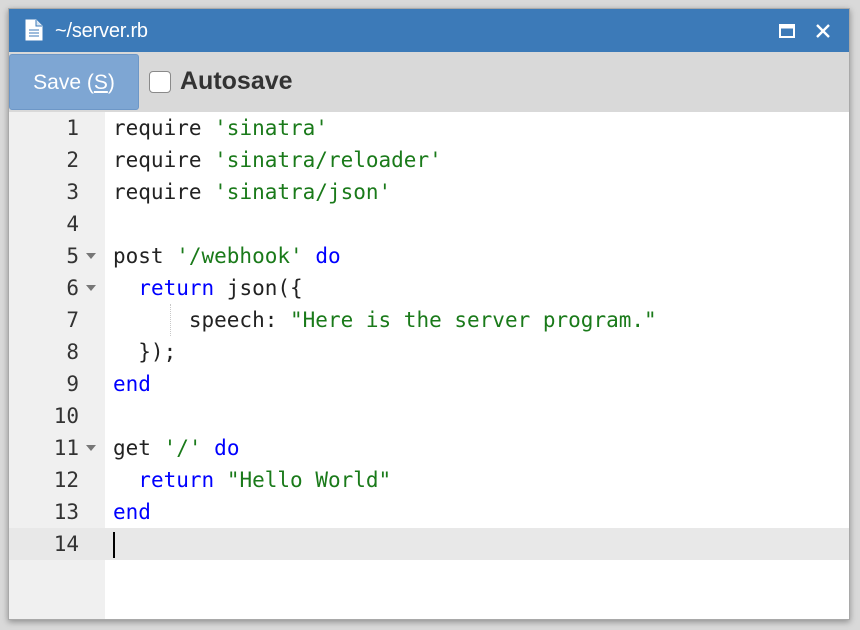 The height and width of the screenshot is (630, 860). What do you see at coordinates (477, 128) in the screenshot?
I see `code-cell: require 'sinatra'` at bounding box center [477, 128].